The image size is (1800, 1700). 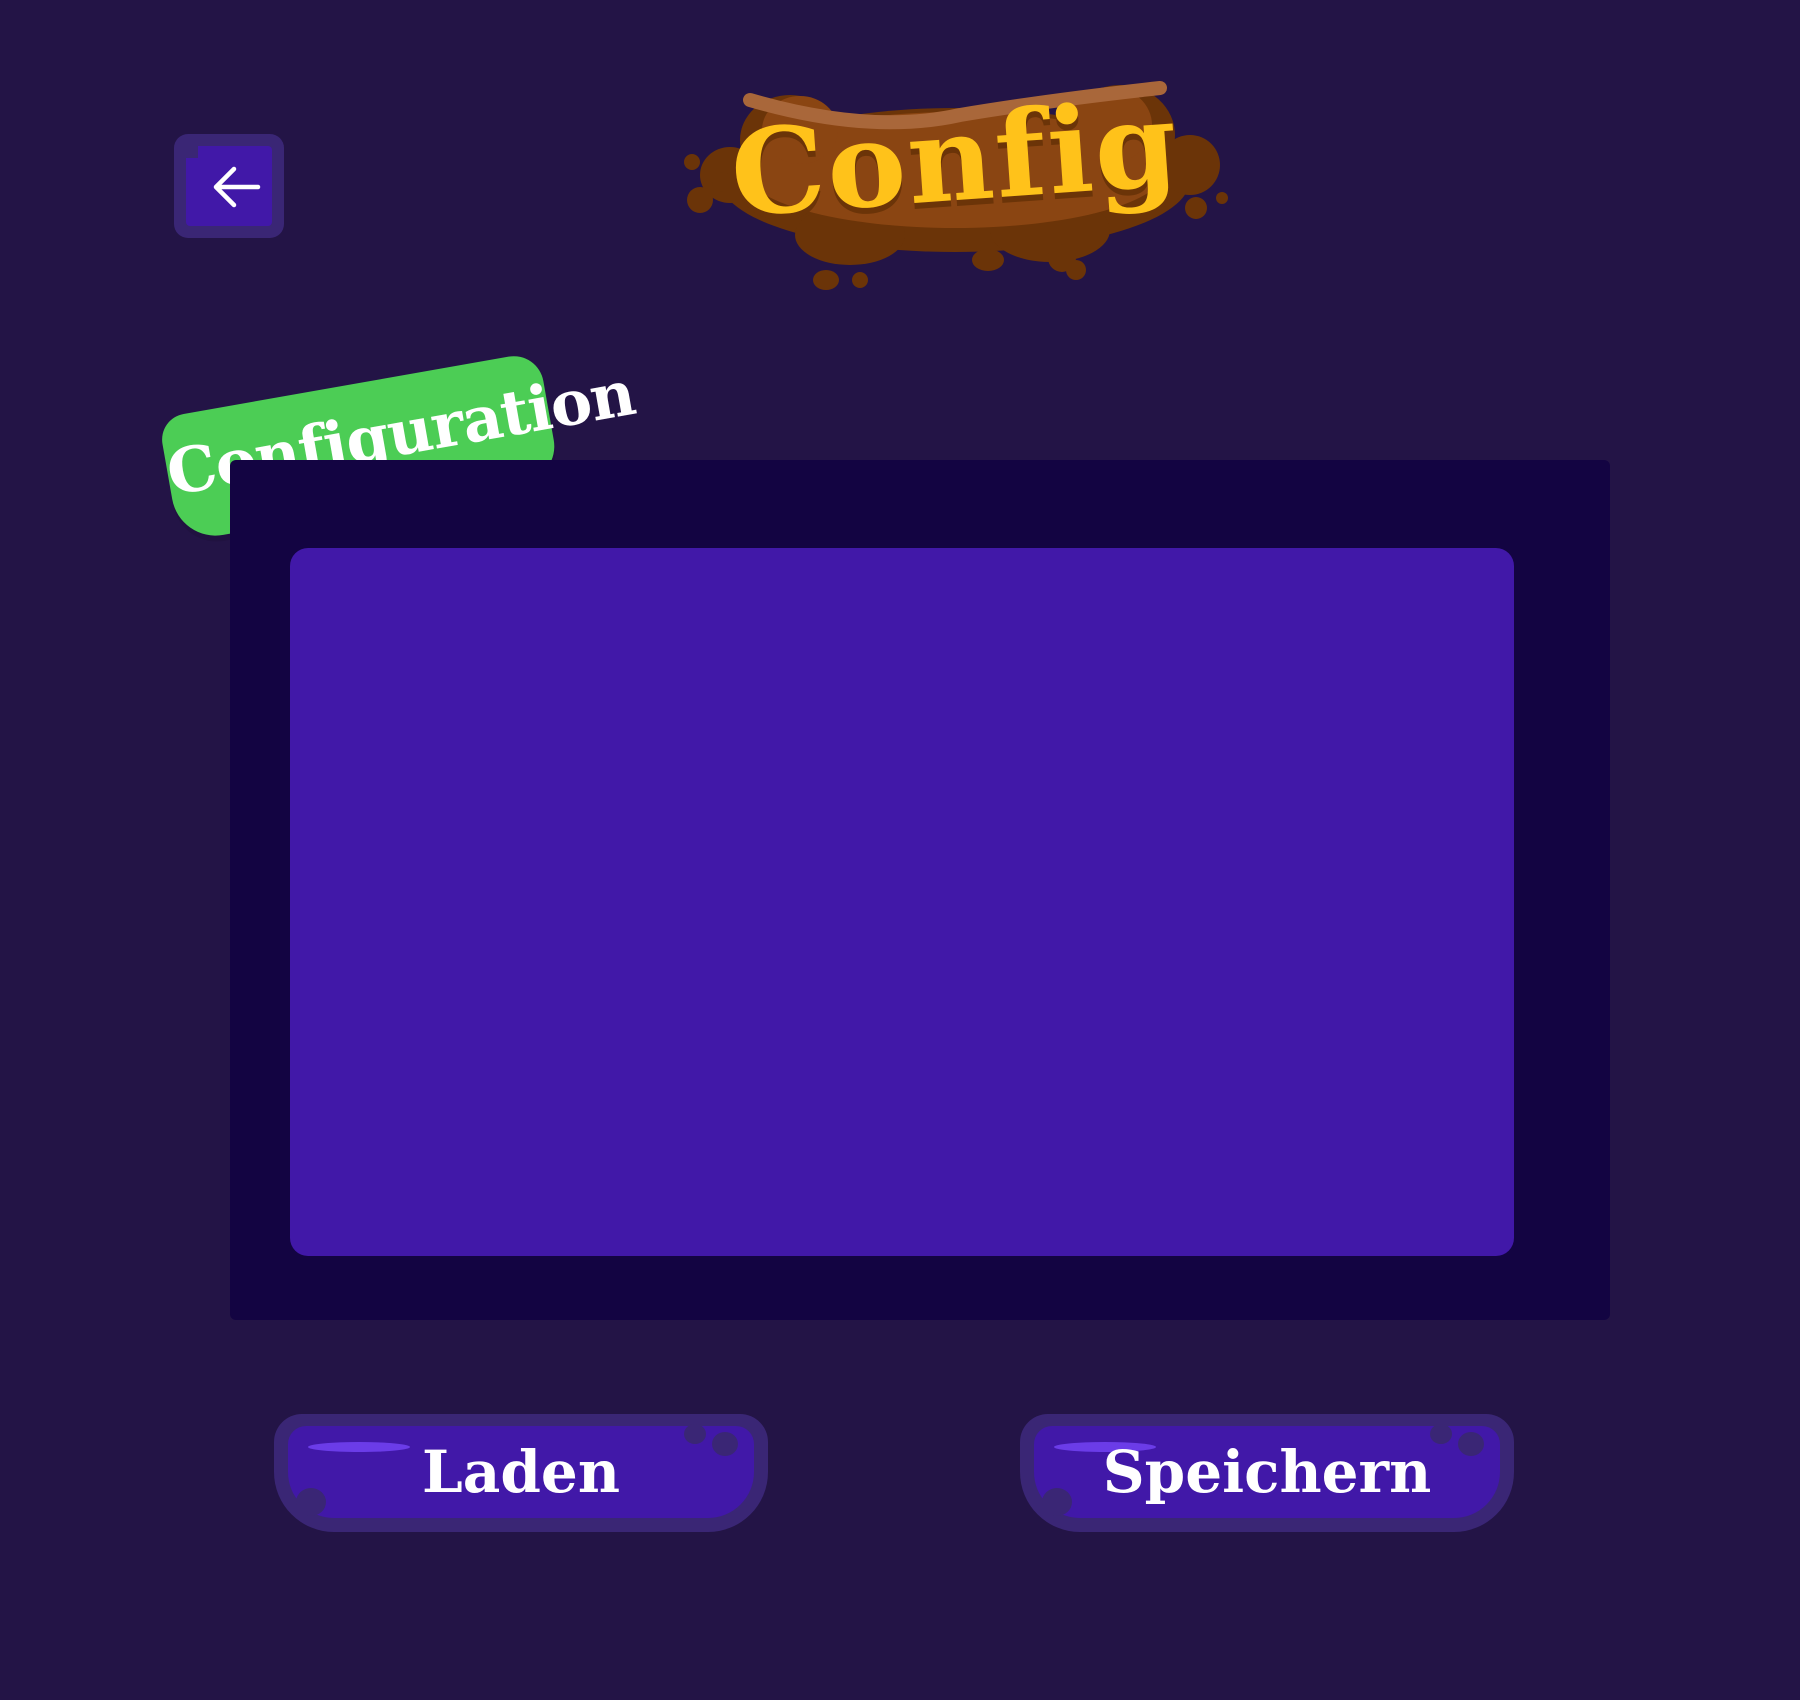 What do you see at coordinates (237, 187) in the screenshot?
I see `arrow-left-icon` at bounding box center [237, 187].